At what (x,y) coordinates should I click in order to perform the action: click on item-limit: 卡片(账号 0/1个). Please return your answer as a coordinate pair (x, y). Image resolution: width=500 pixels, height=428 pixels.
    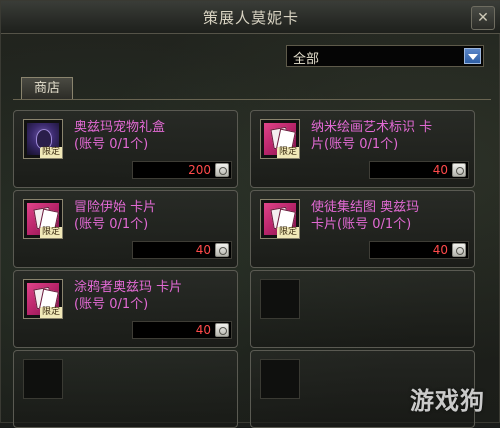
    Looking at the image, I should click on (361, 224).